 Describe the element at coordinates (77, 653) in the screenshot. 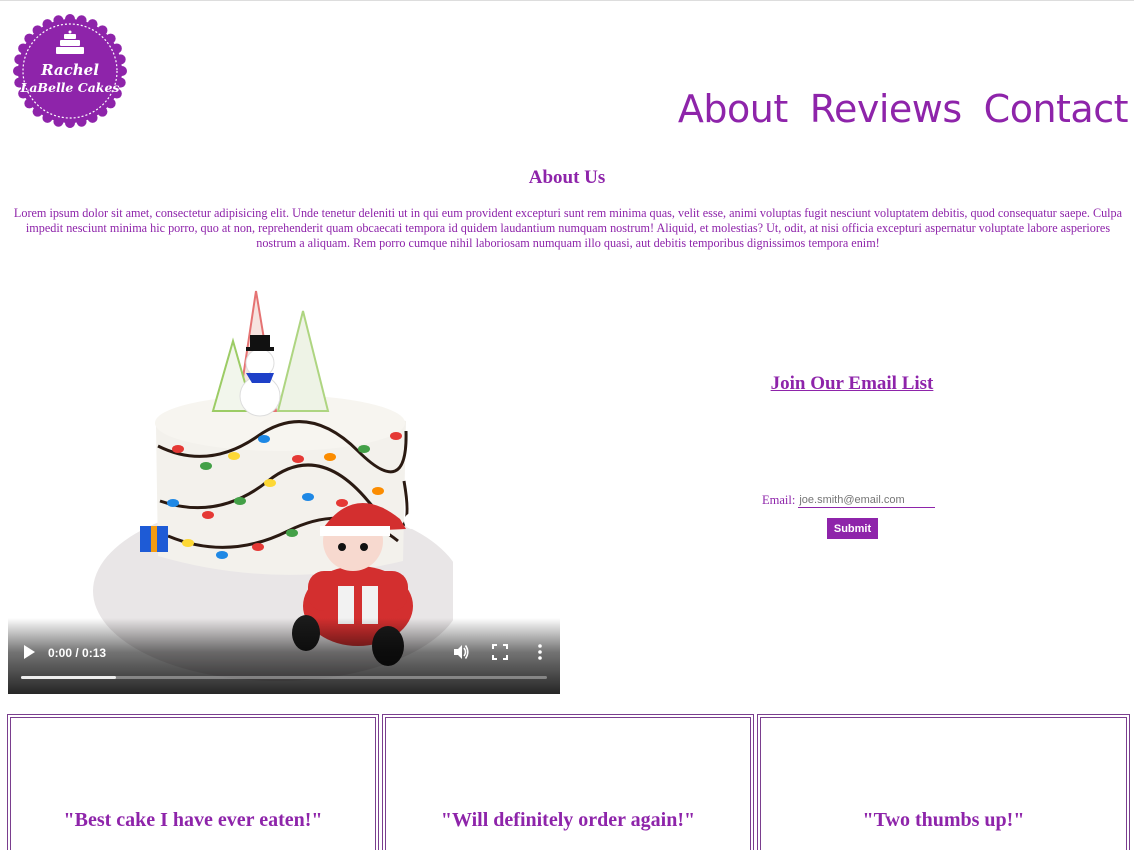

I see `video-time: 0:00 / 0:13` at that location.